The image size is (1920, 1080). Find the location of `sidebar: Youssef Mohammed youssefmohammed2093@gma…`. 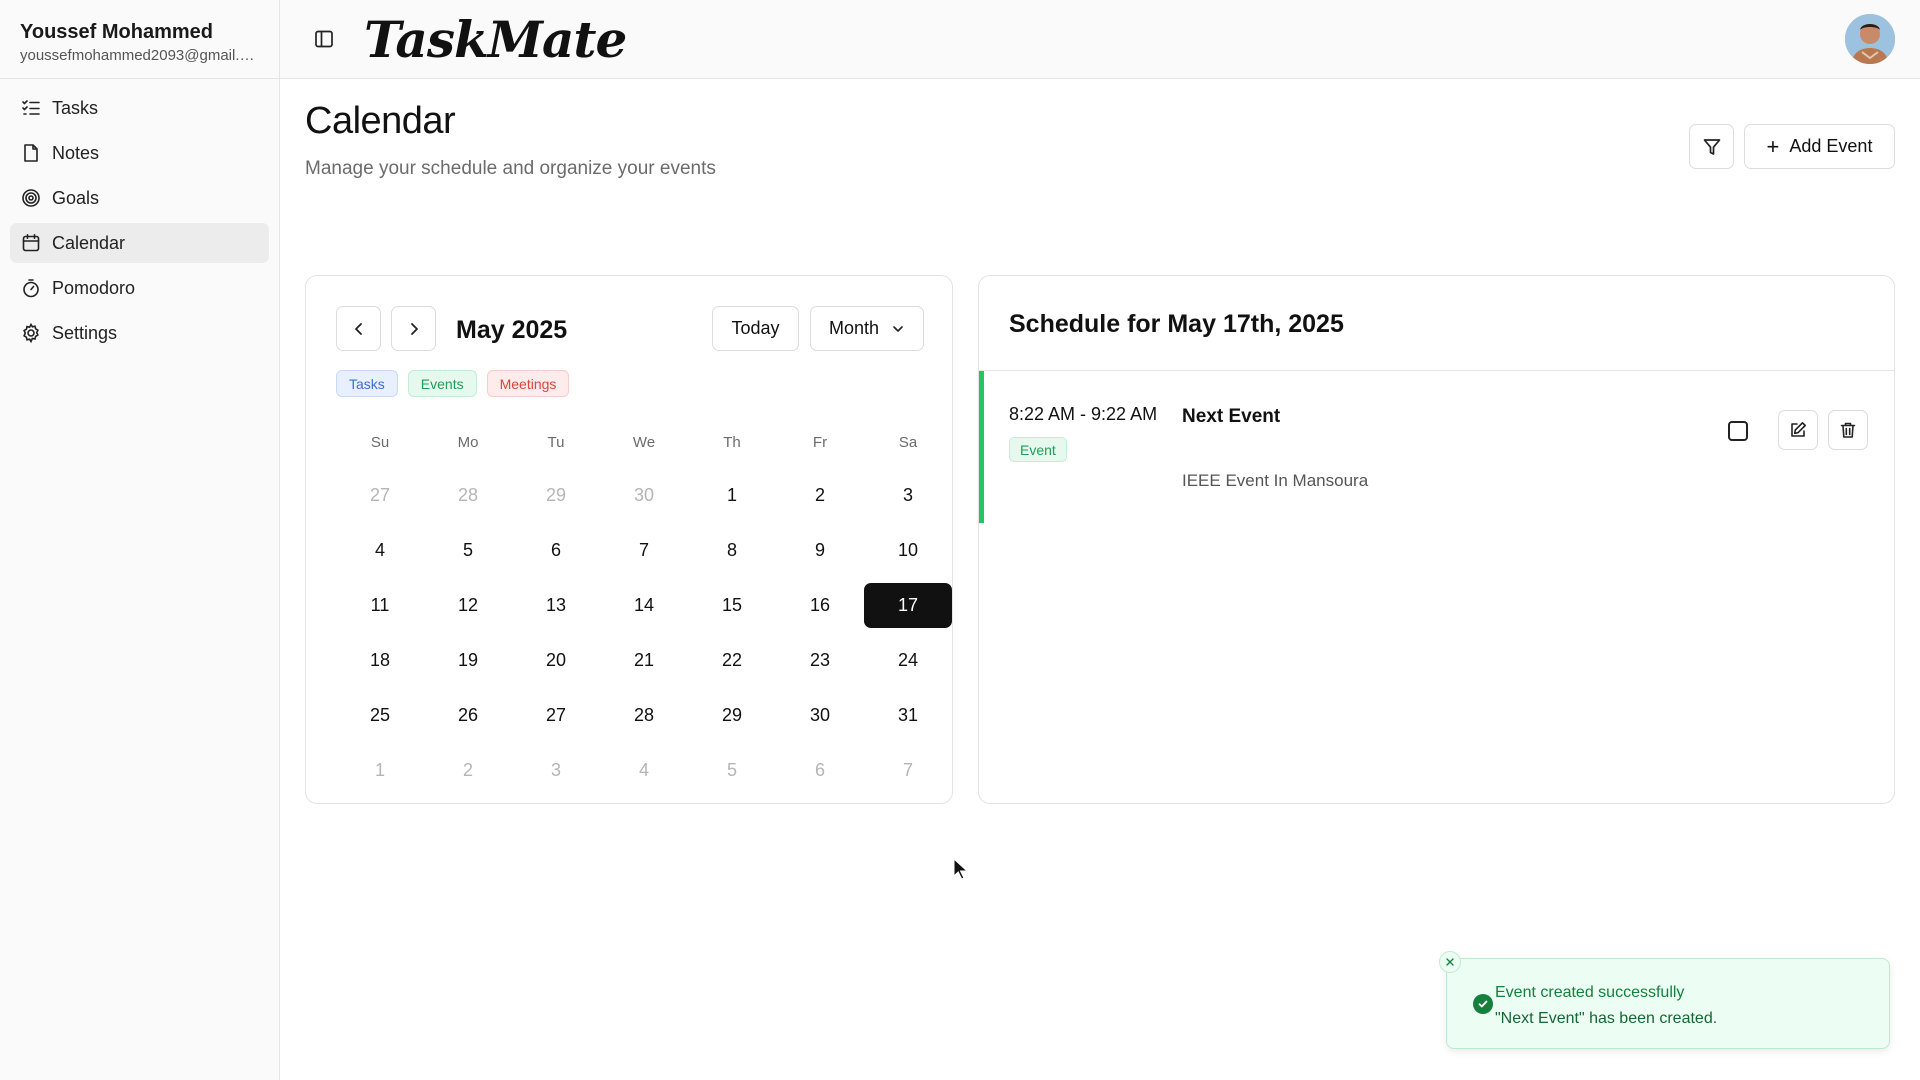

sidebar: Youssef Mohammed youssefmohammed2093@gma… is located at coordinates (140, 540).